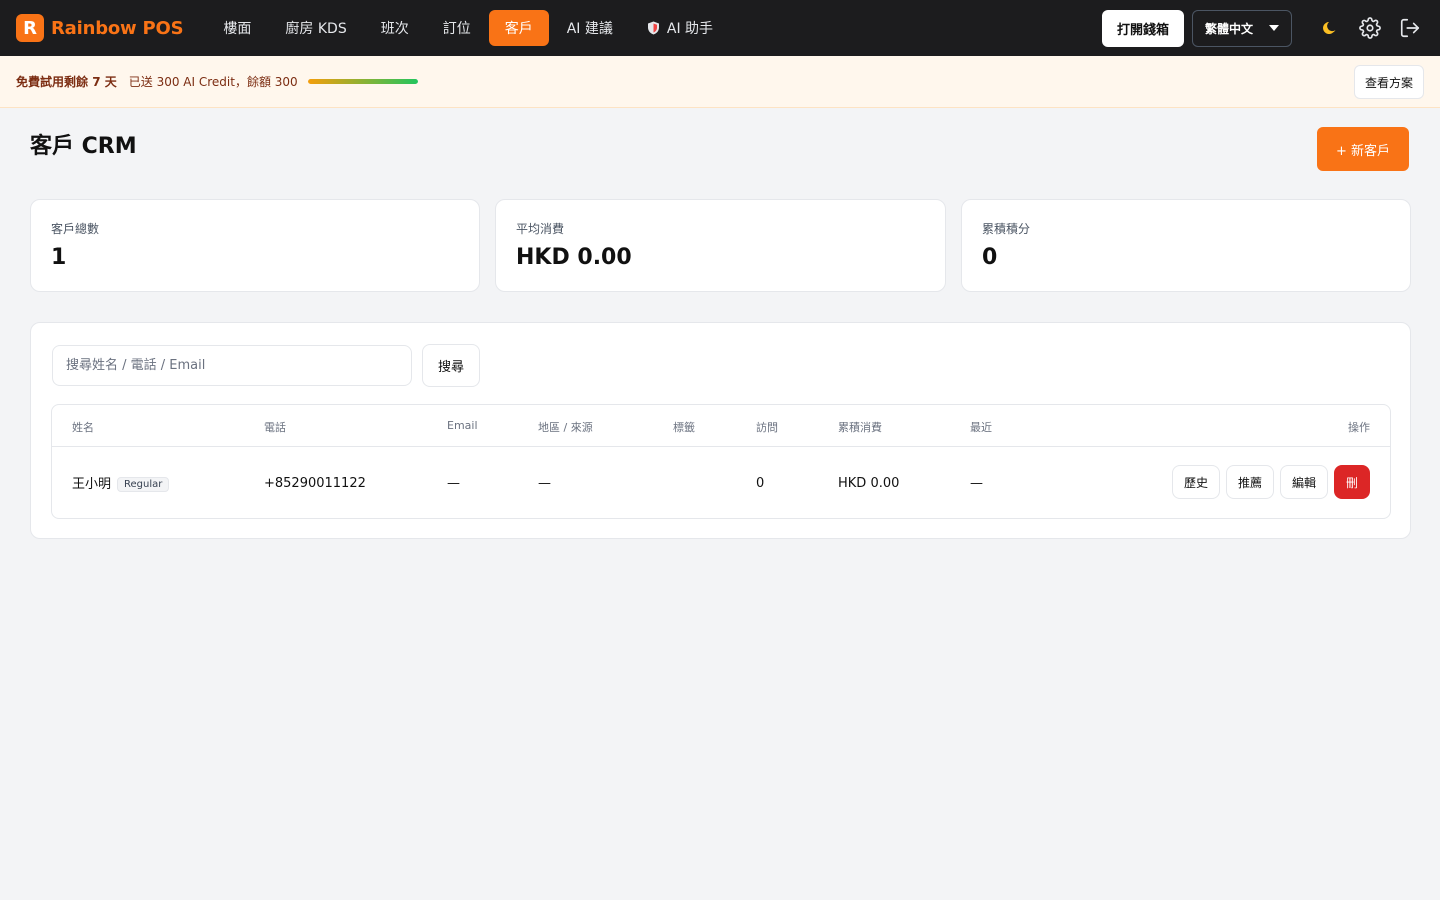 The height and width of the screenshot is (900, 1440). What do you see at coordinates (83, 427) in the screenshot?
I see `column-header-name: 姓名` at bounding box center [83, 427].